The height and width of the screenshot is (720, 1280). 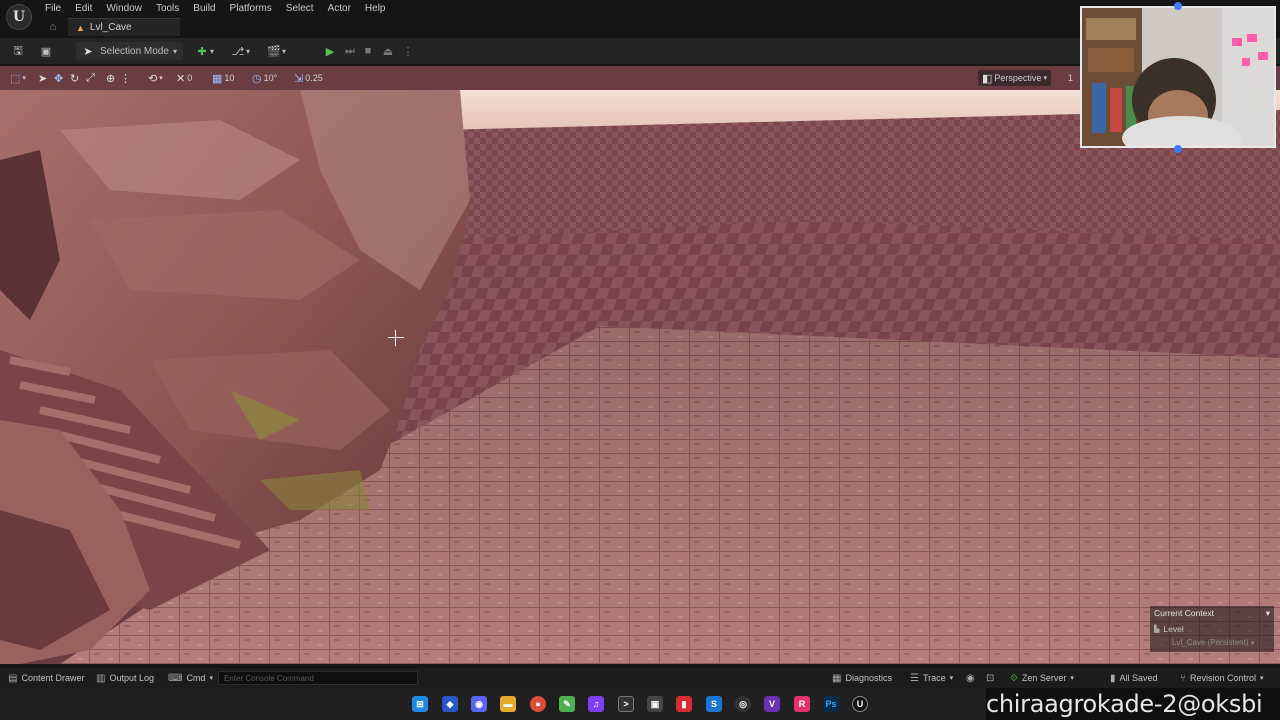 I want to click on content-drawer-icon: ▤, so click(x=13, y=678).